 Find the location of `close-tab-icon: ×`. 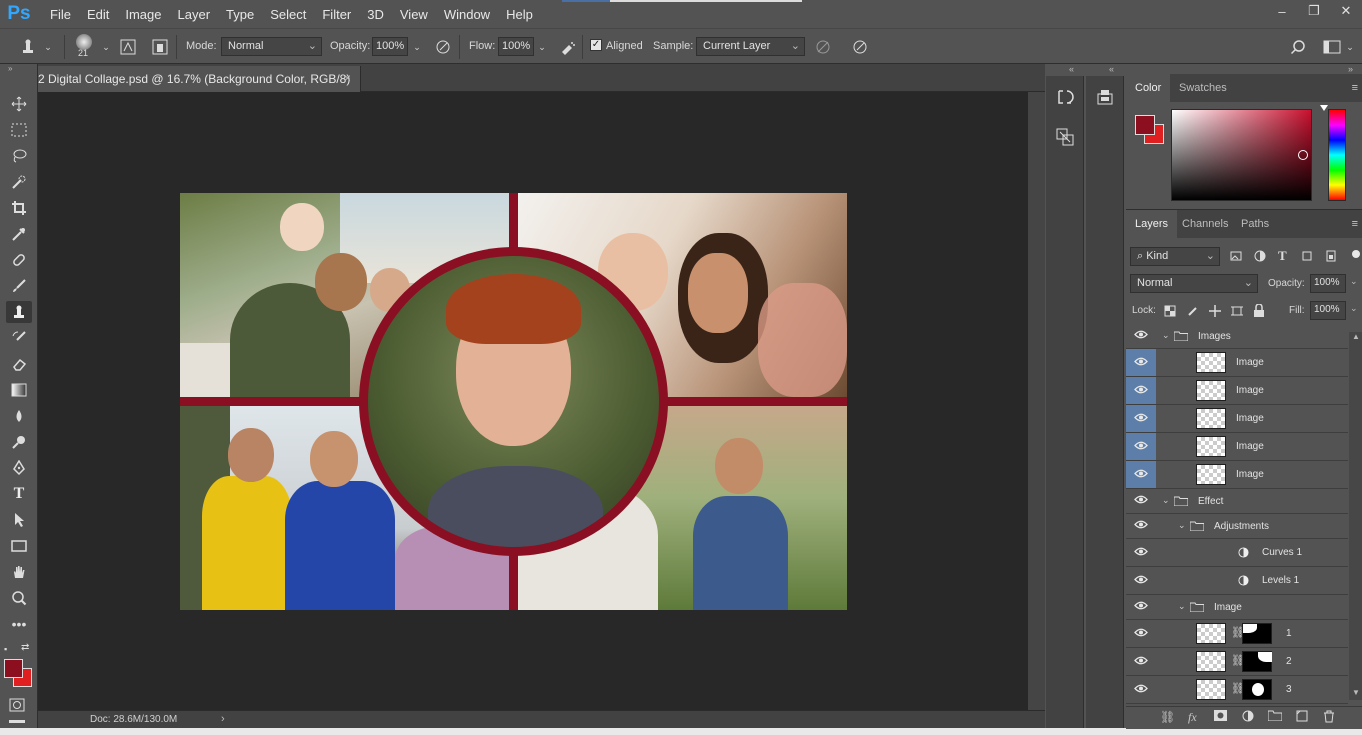

close-tab-icon: × is located at coordinates (347, 78).